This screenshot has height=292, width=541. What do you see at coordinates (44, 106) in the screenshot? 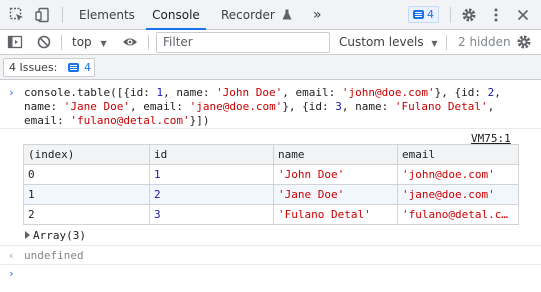
I see `code-text: name:` at bounding box center [44, 106].